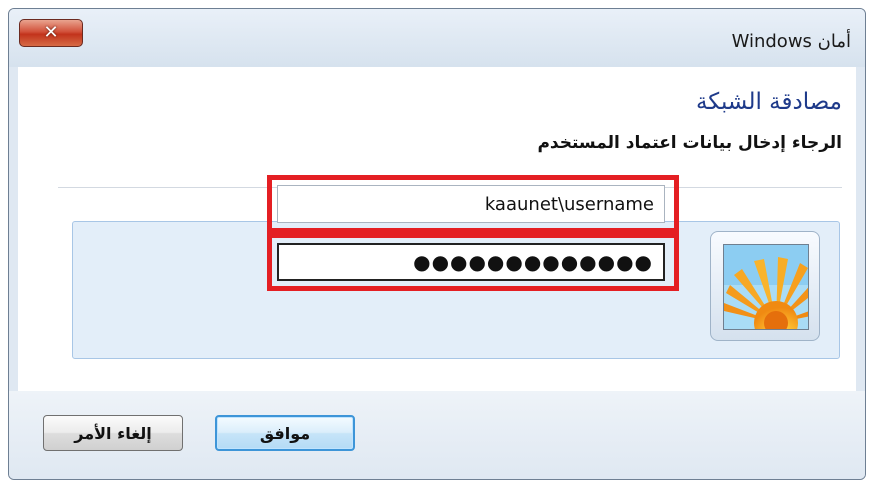 The width and height of the screenshot is (874, 485). I want to click on close-button: ✕, so click(51, 33).